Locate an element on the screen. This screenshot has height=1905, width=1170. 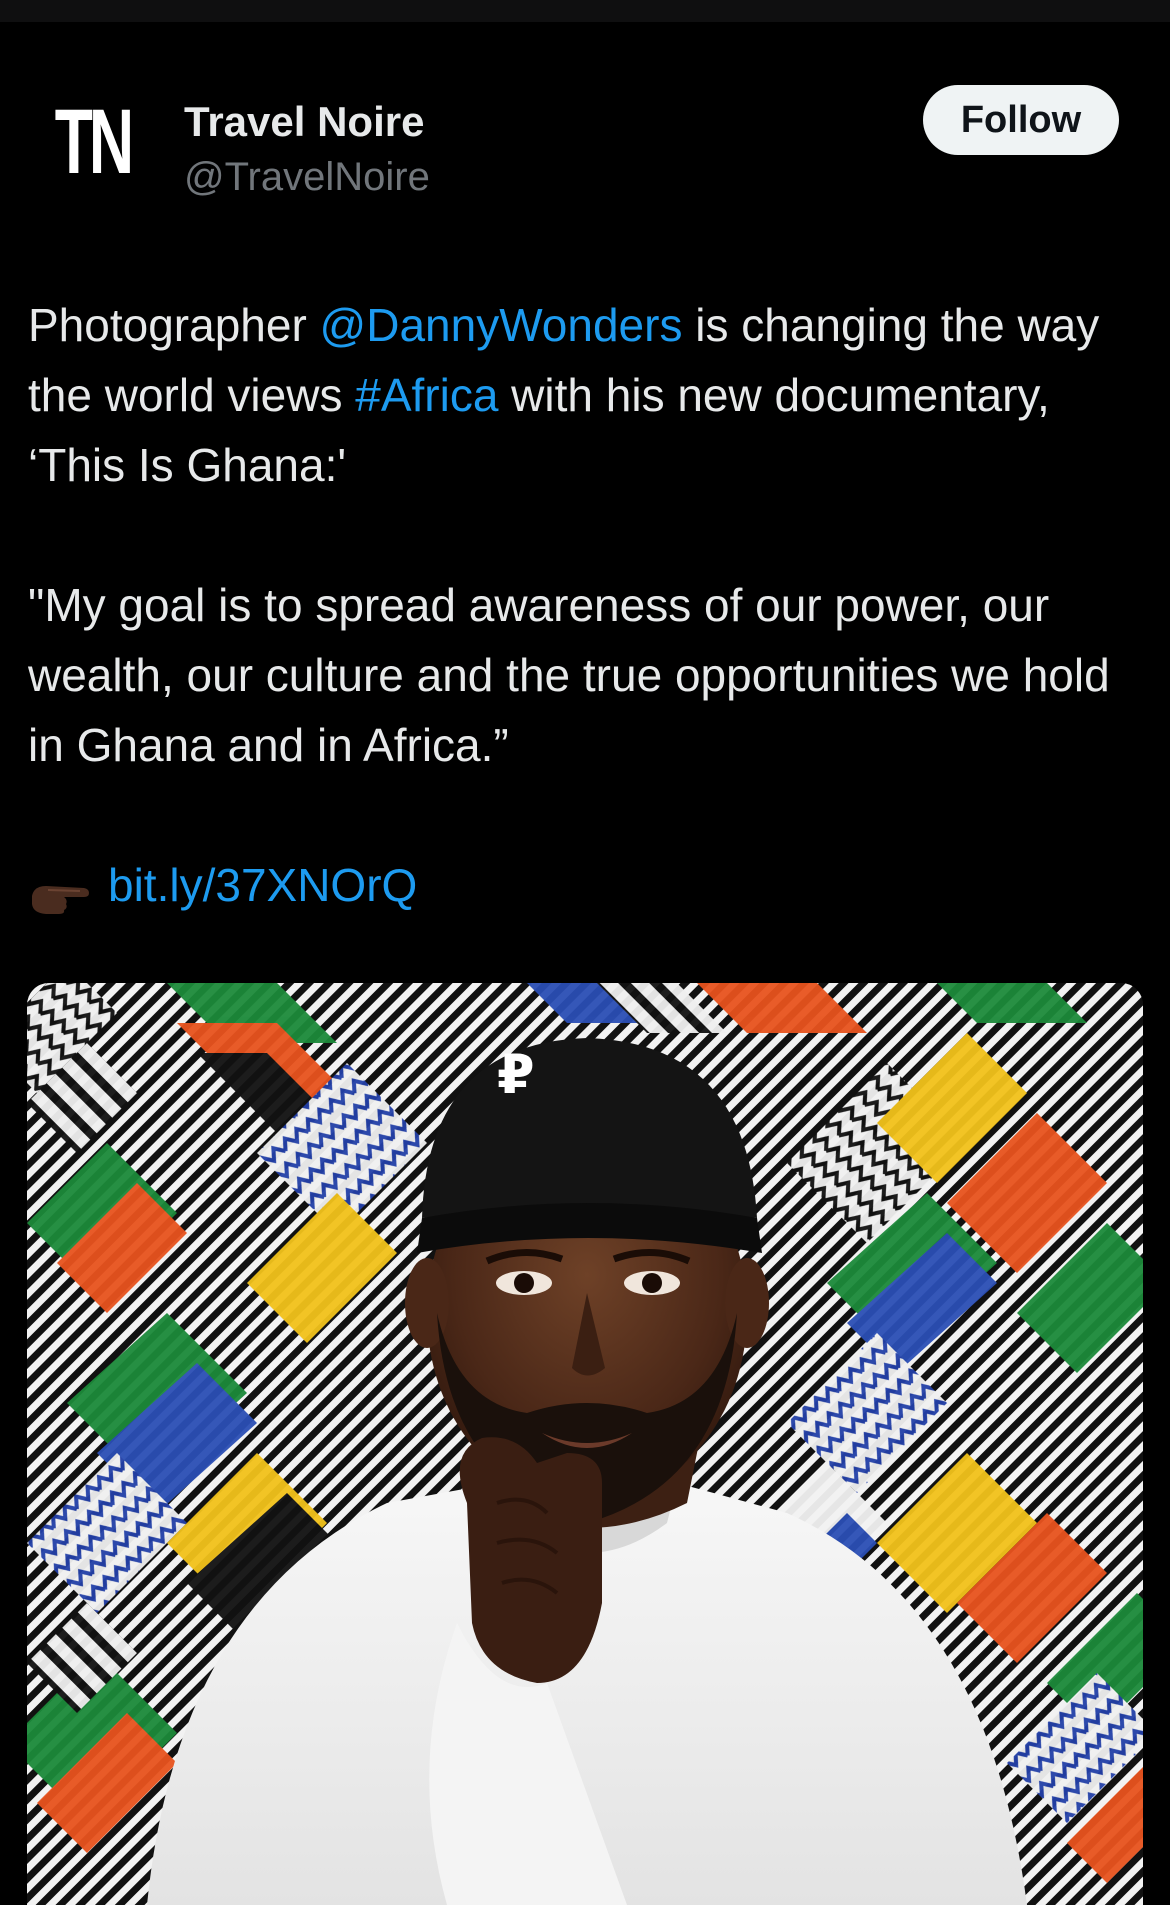
external-link: bit.ly/37XNOrQ is located at coordinates (262, 885).